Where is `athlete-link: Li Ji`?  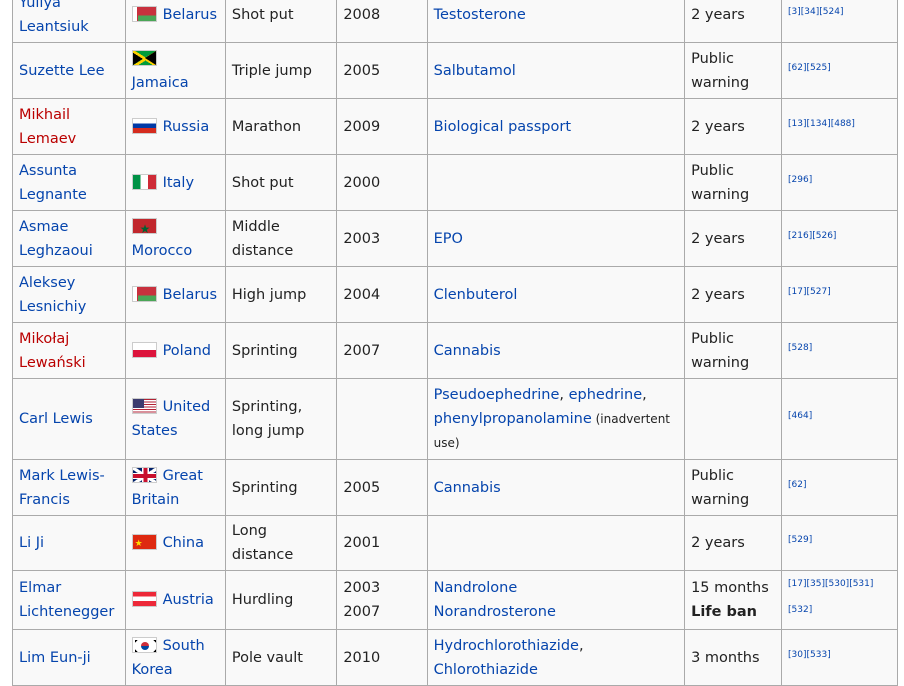
athlete-link: Li Ji is located at coordinates (31, 543).